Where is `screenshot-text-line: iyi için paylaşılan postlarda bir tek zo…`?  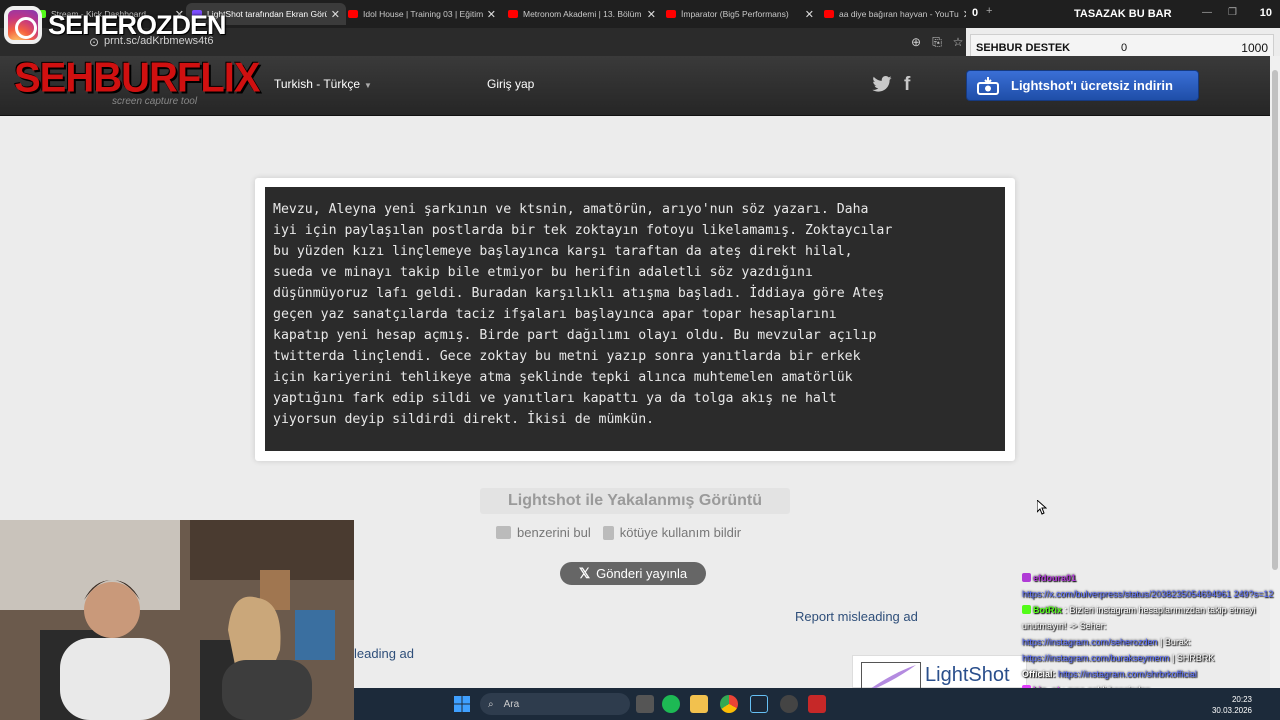 screenshot-text-line: iyi için paylaşılan postlarda bir tek zo… is located at coordinates (583, 230).